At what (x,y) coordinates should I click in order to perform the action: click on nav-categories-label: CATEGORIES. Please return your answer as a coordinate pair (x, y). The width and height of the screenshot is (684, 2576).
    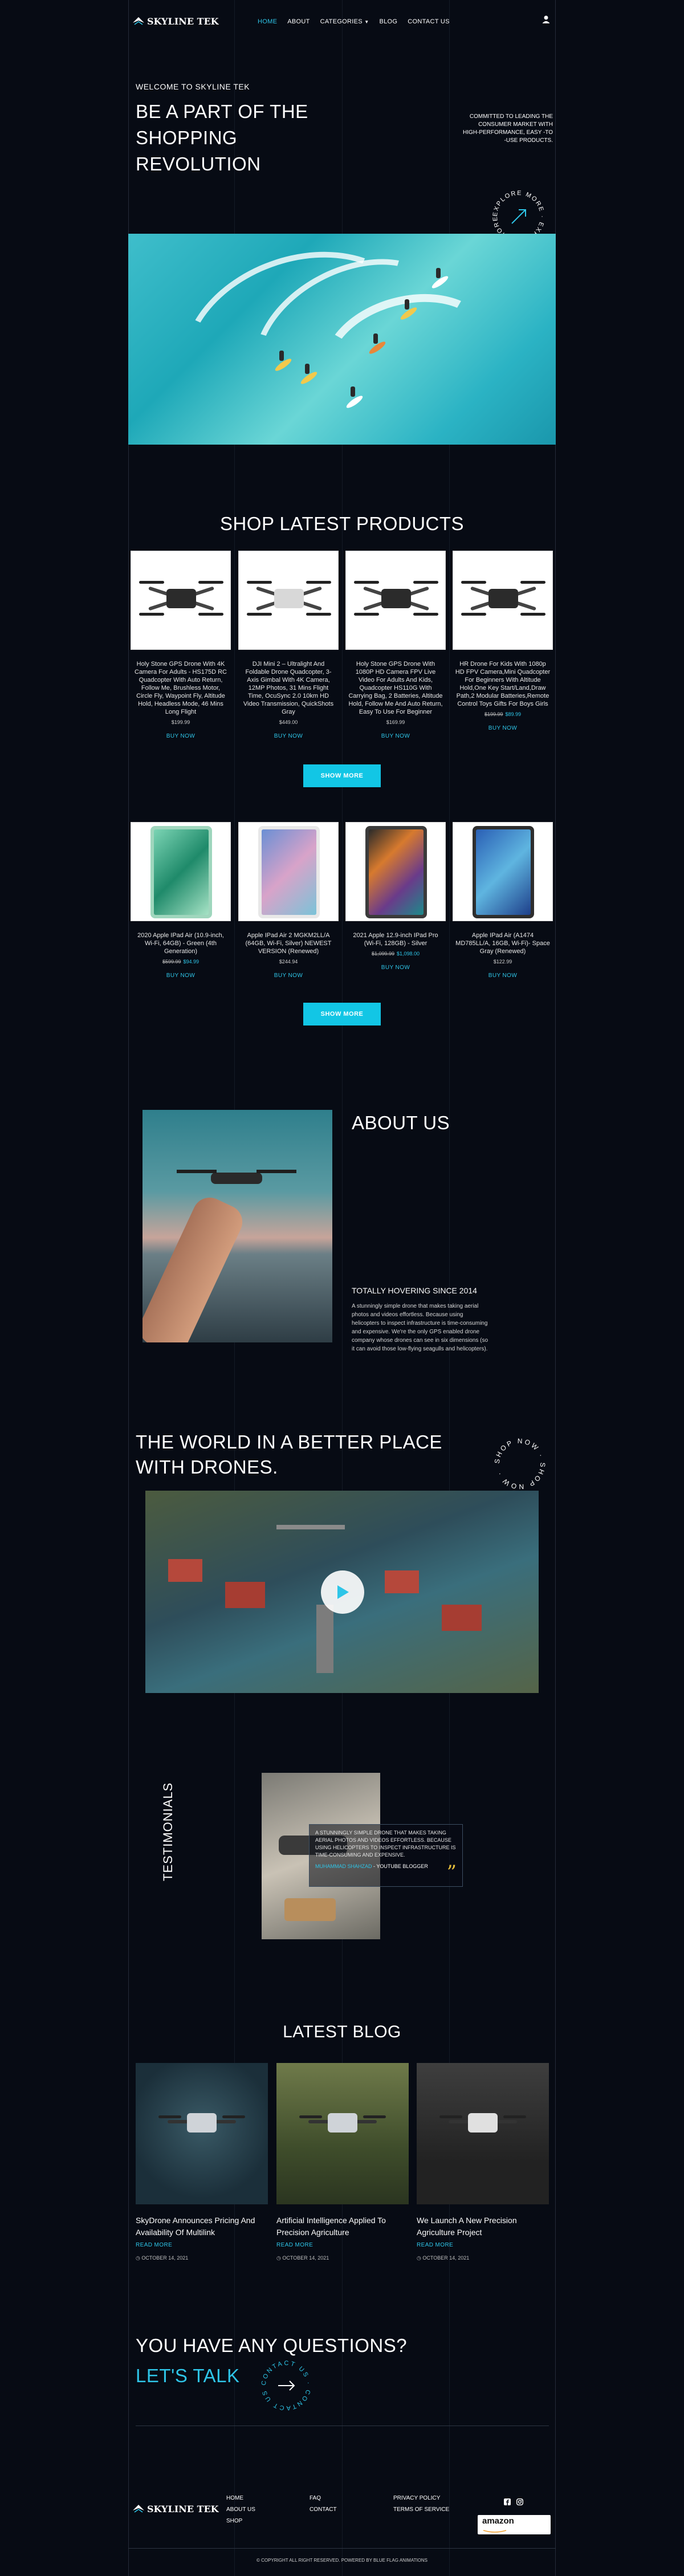
    Looking at the image, I should click on (341, 21).